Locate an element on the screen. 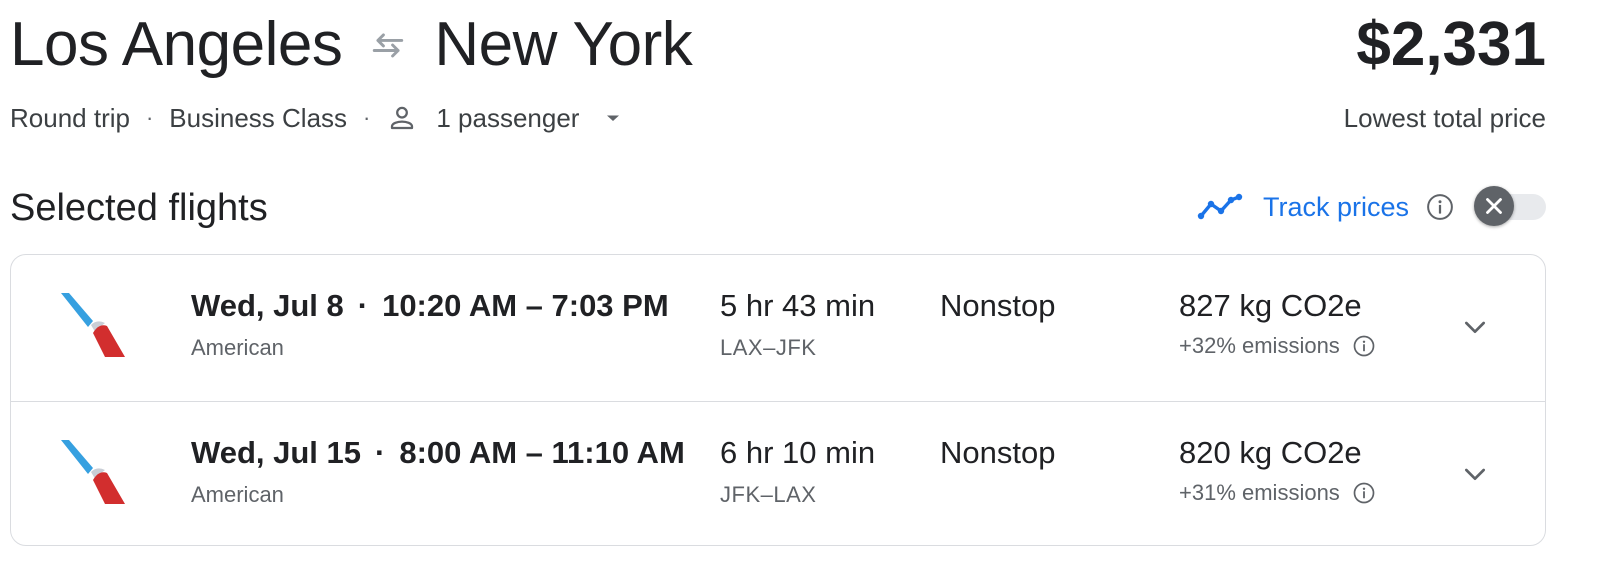 Image resolution: width=1600 pixels, height=570 pixels. flight-duration: 5 hr 43 min is located at coordinates (798, 305).